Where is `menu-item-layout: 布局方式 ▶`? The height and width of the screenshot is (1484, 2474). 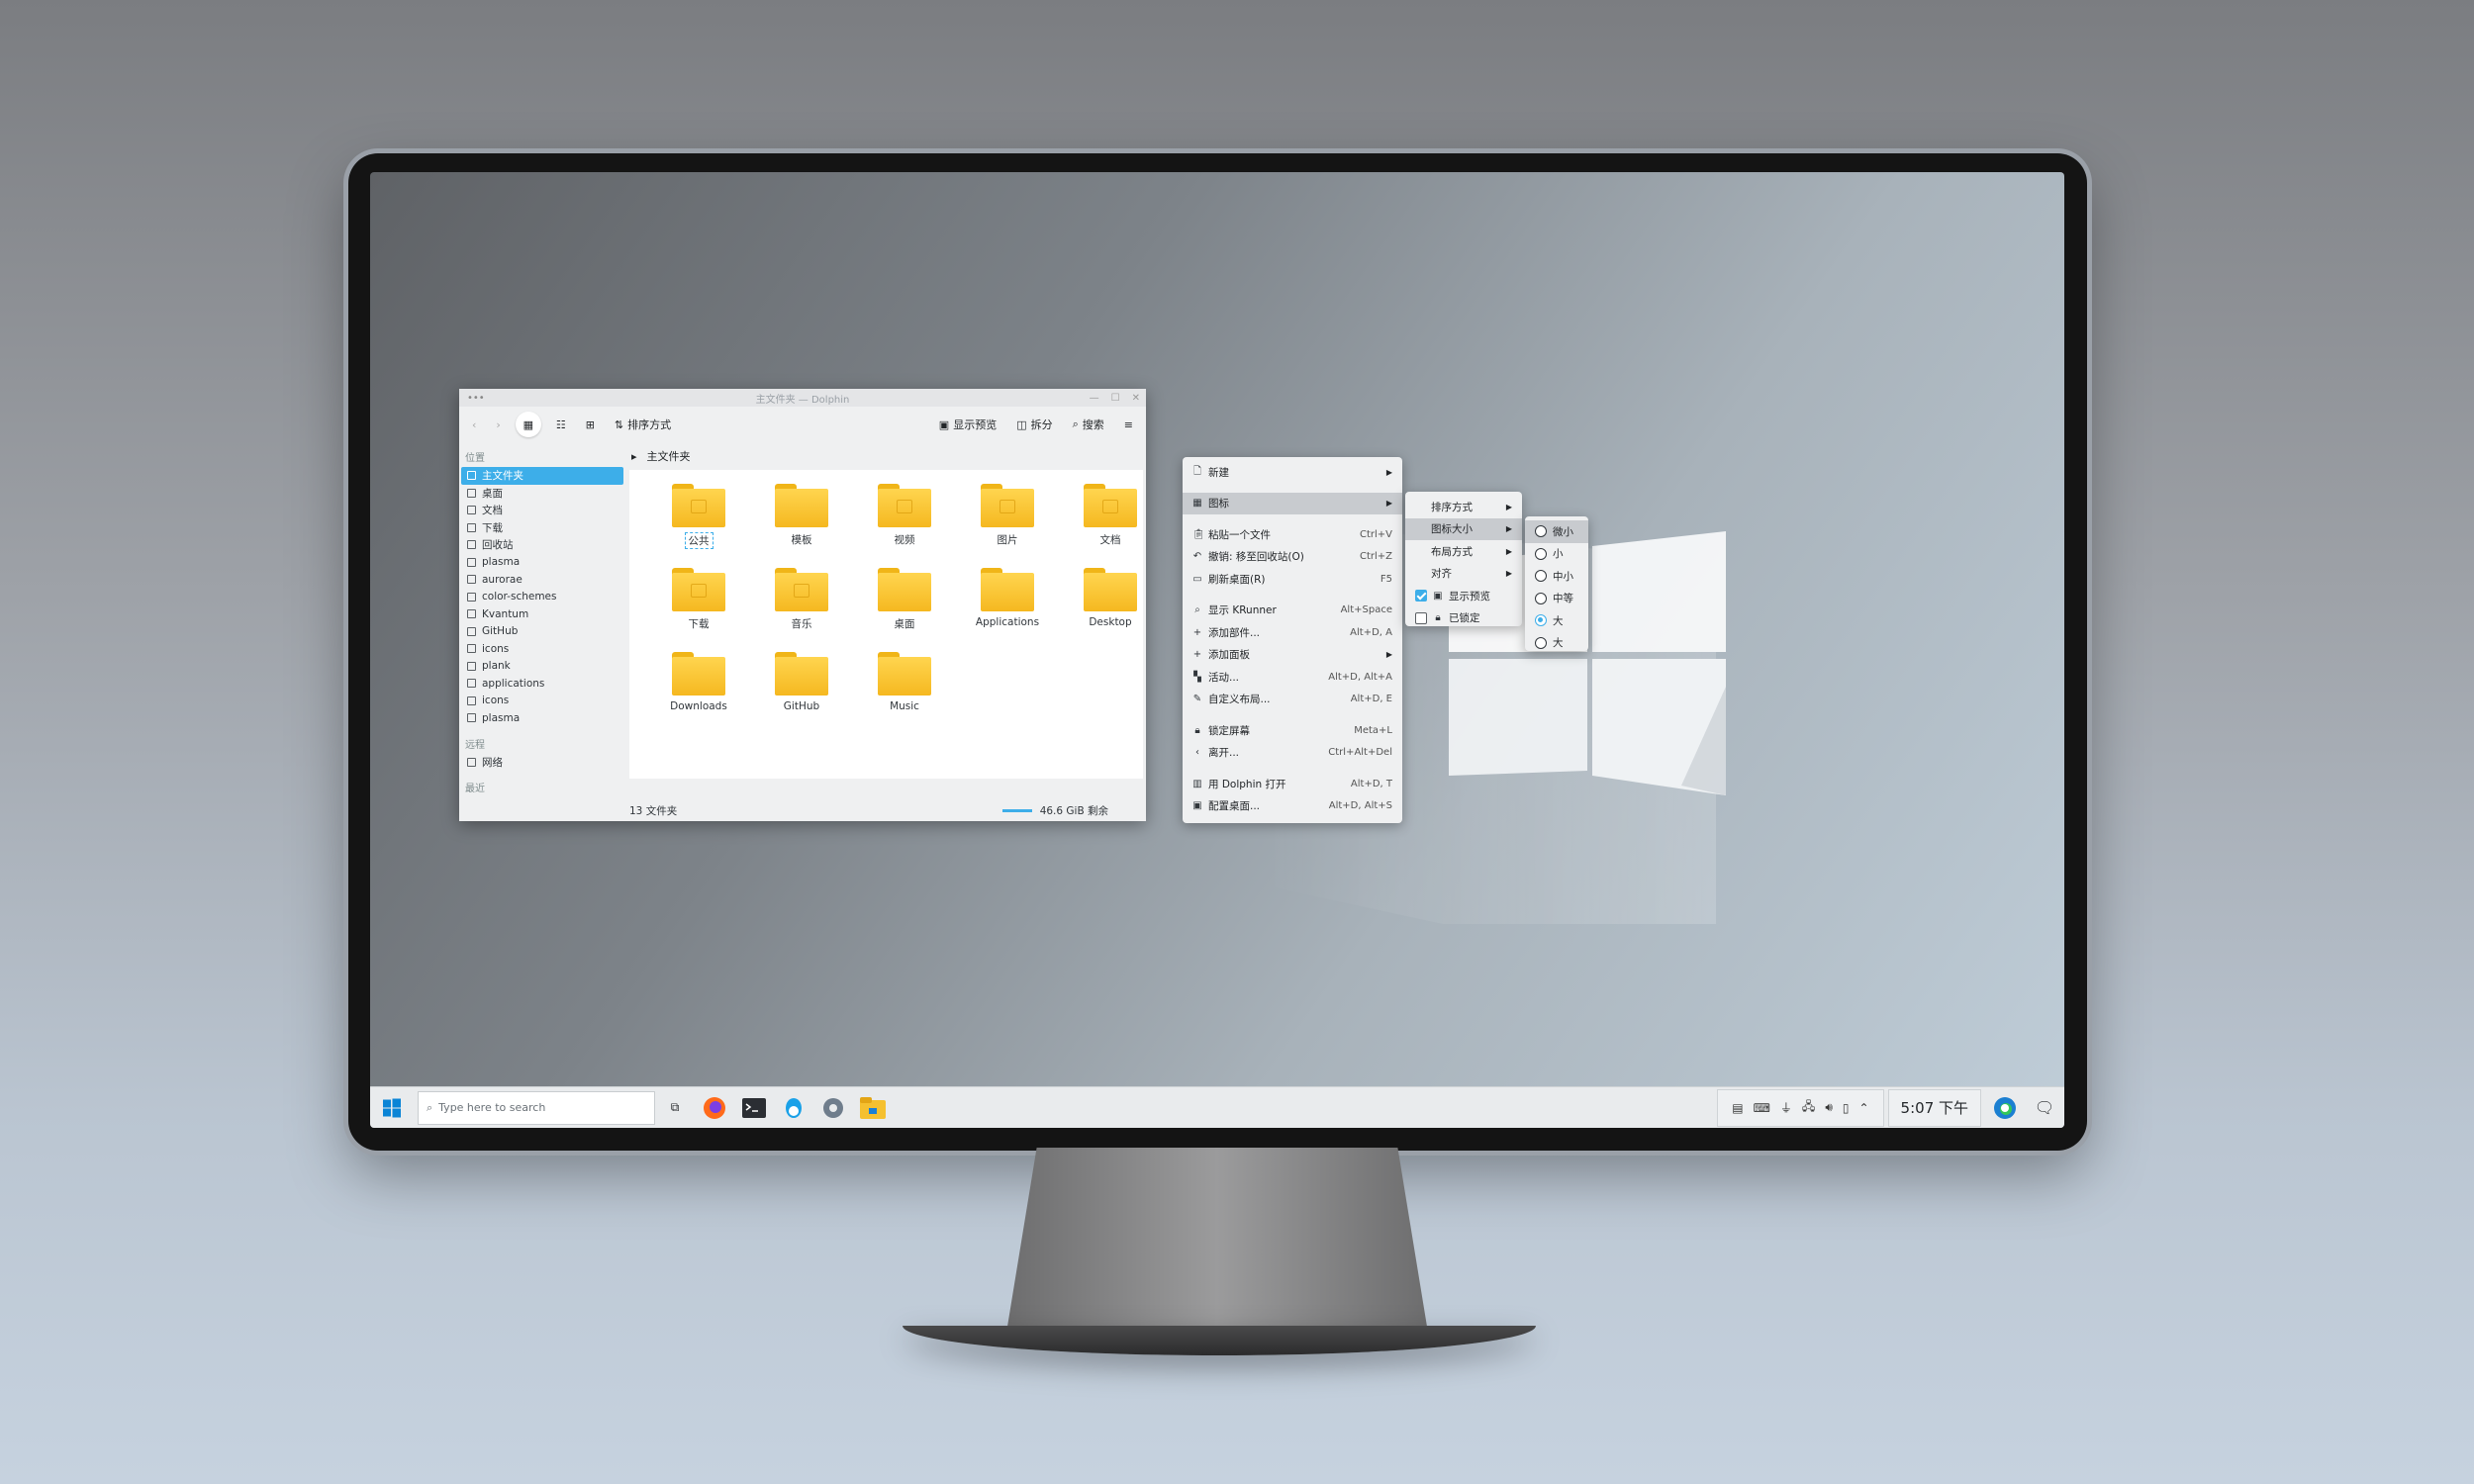 menu-item-layout: 布局方式 ▶ is located at coordinates (1464, 551).